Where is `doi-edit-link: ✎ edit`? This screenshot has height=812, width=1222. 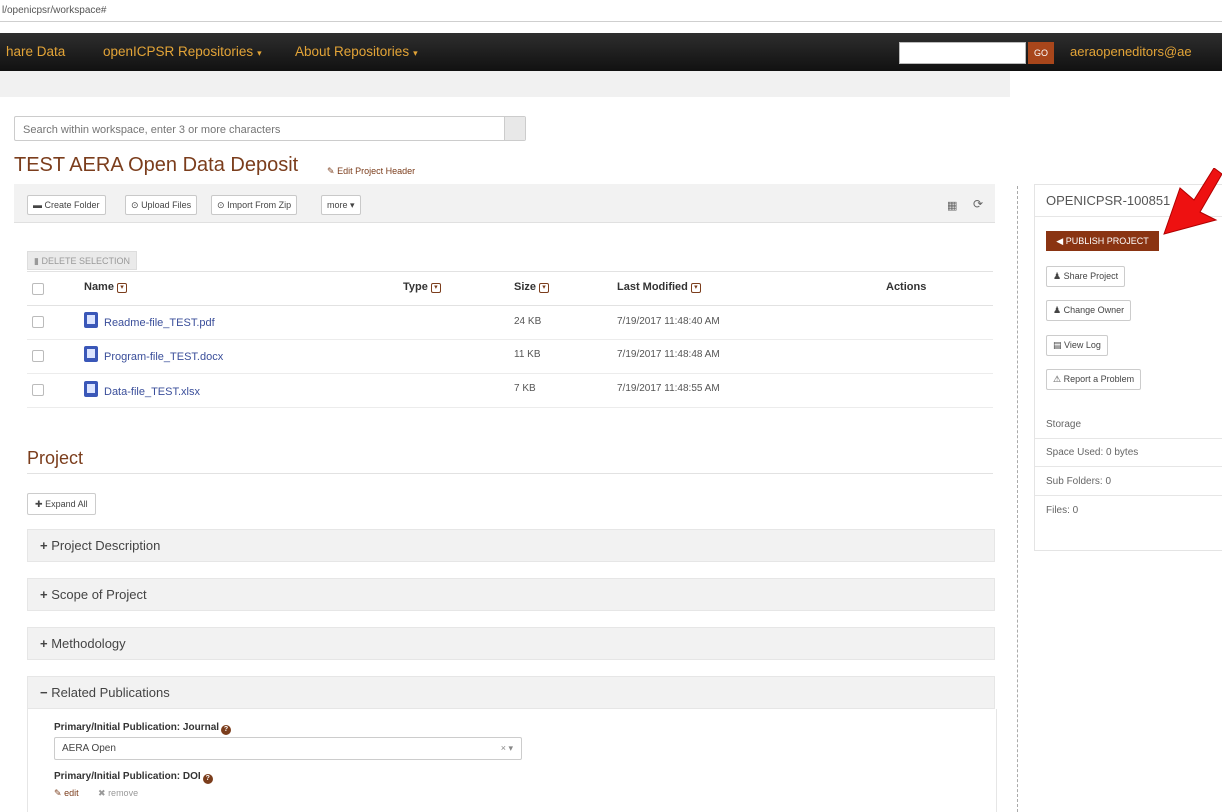
doi-edit-link: ✎ edit is located at coordinates (66, 793).